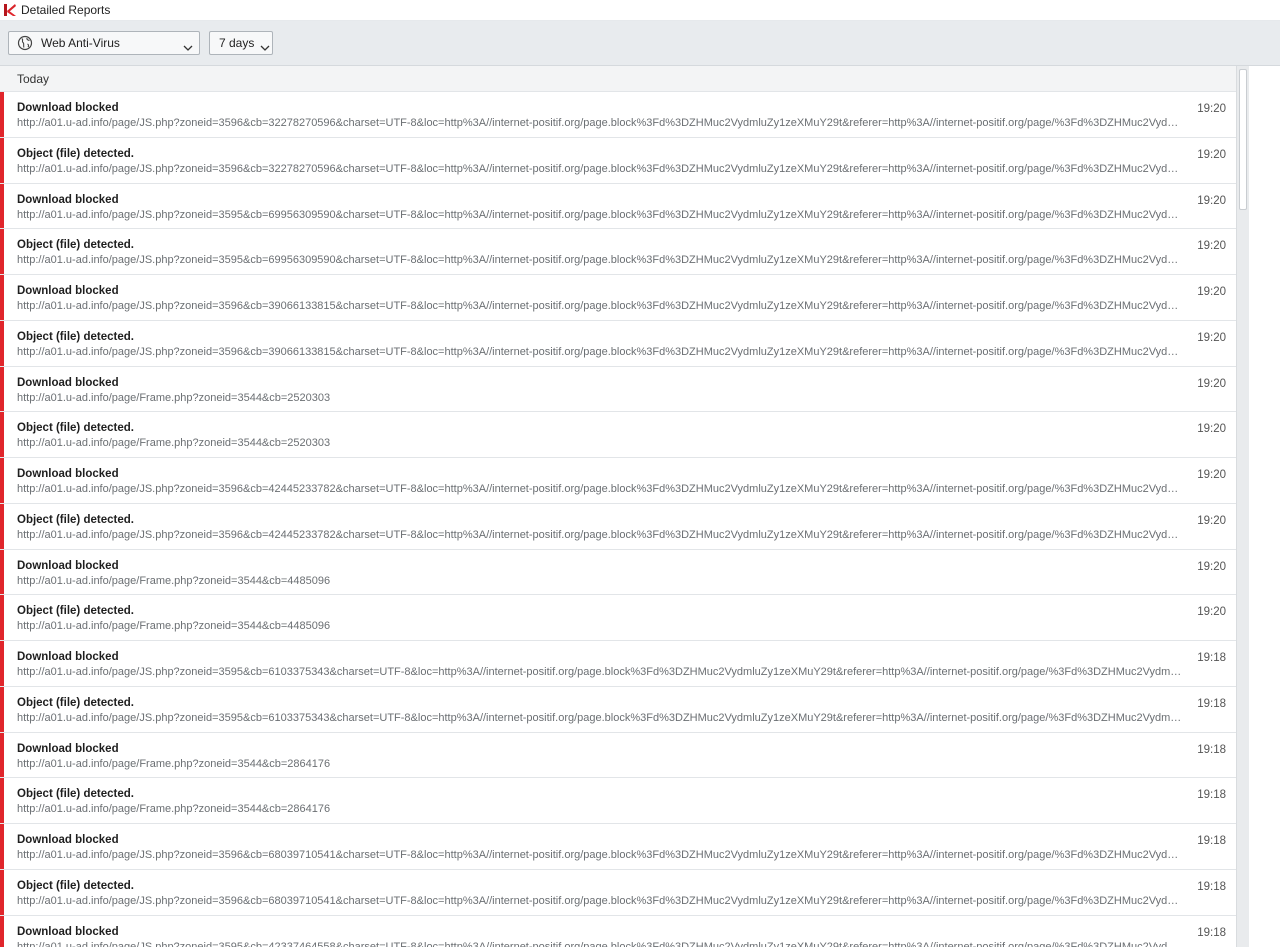 The width and height of the screenshot is (1280, 947). I want to click on title-bar: Detailed Reports, so click(640, 10).